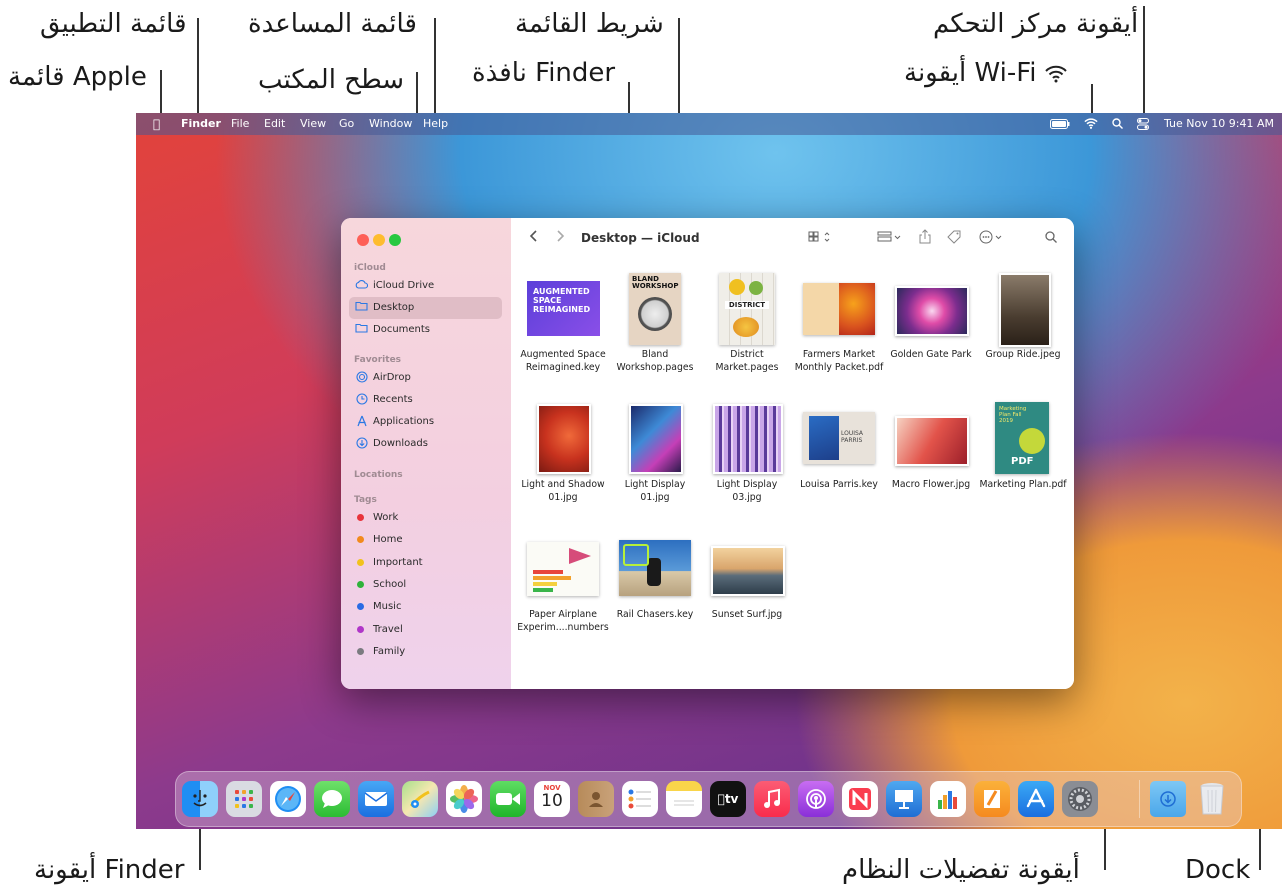 The image size is (1282, 894). What do you see at coordinates (1022, 438) in the screenshot?
I see `pdf-thumbnail: Marketing Plan Fall 2019 PDF` at bounding box center [1022, 438].